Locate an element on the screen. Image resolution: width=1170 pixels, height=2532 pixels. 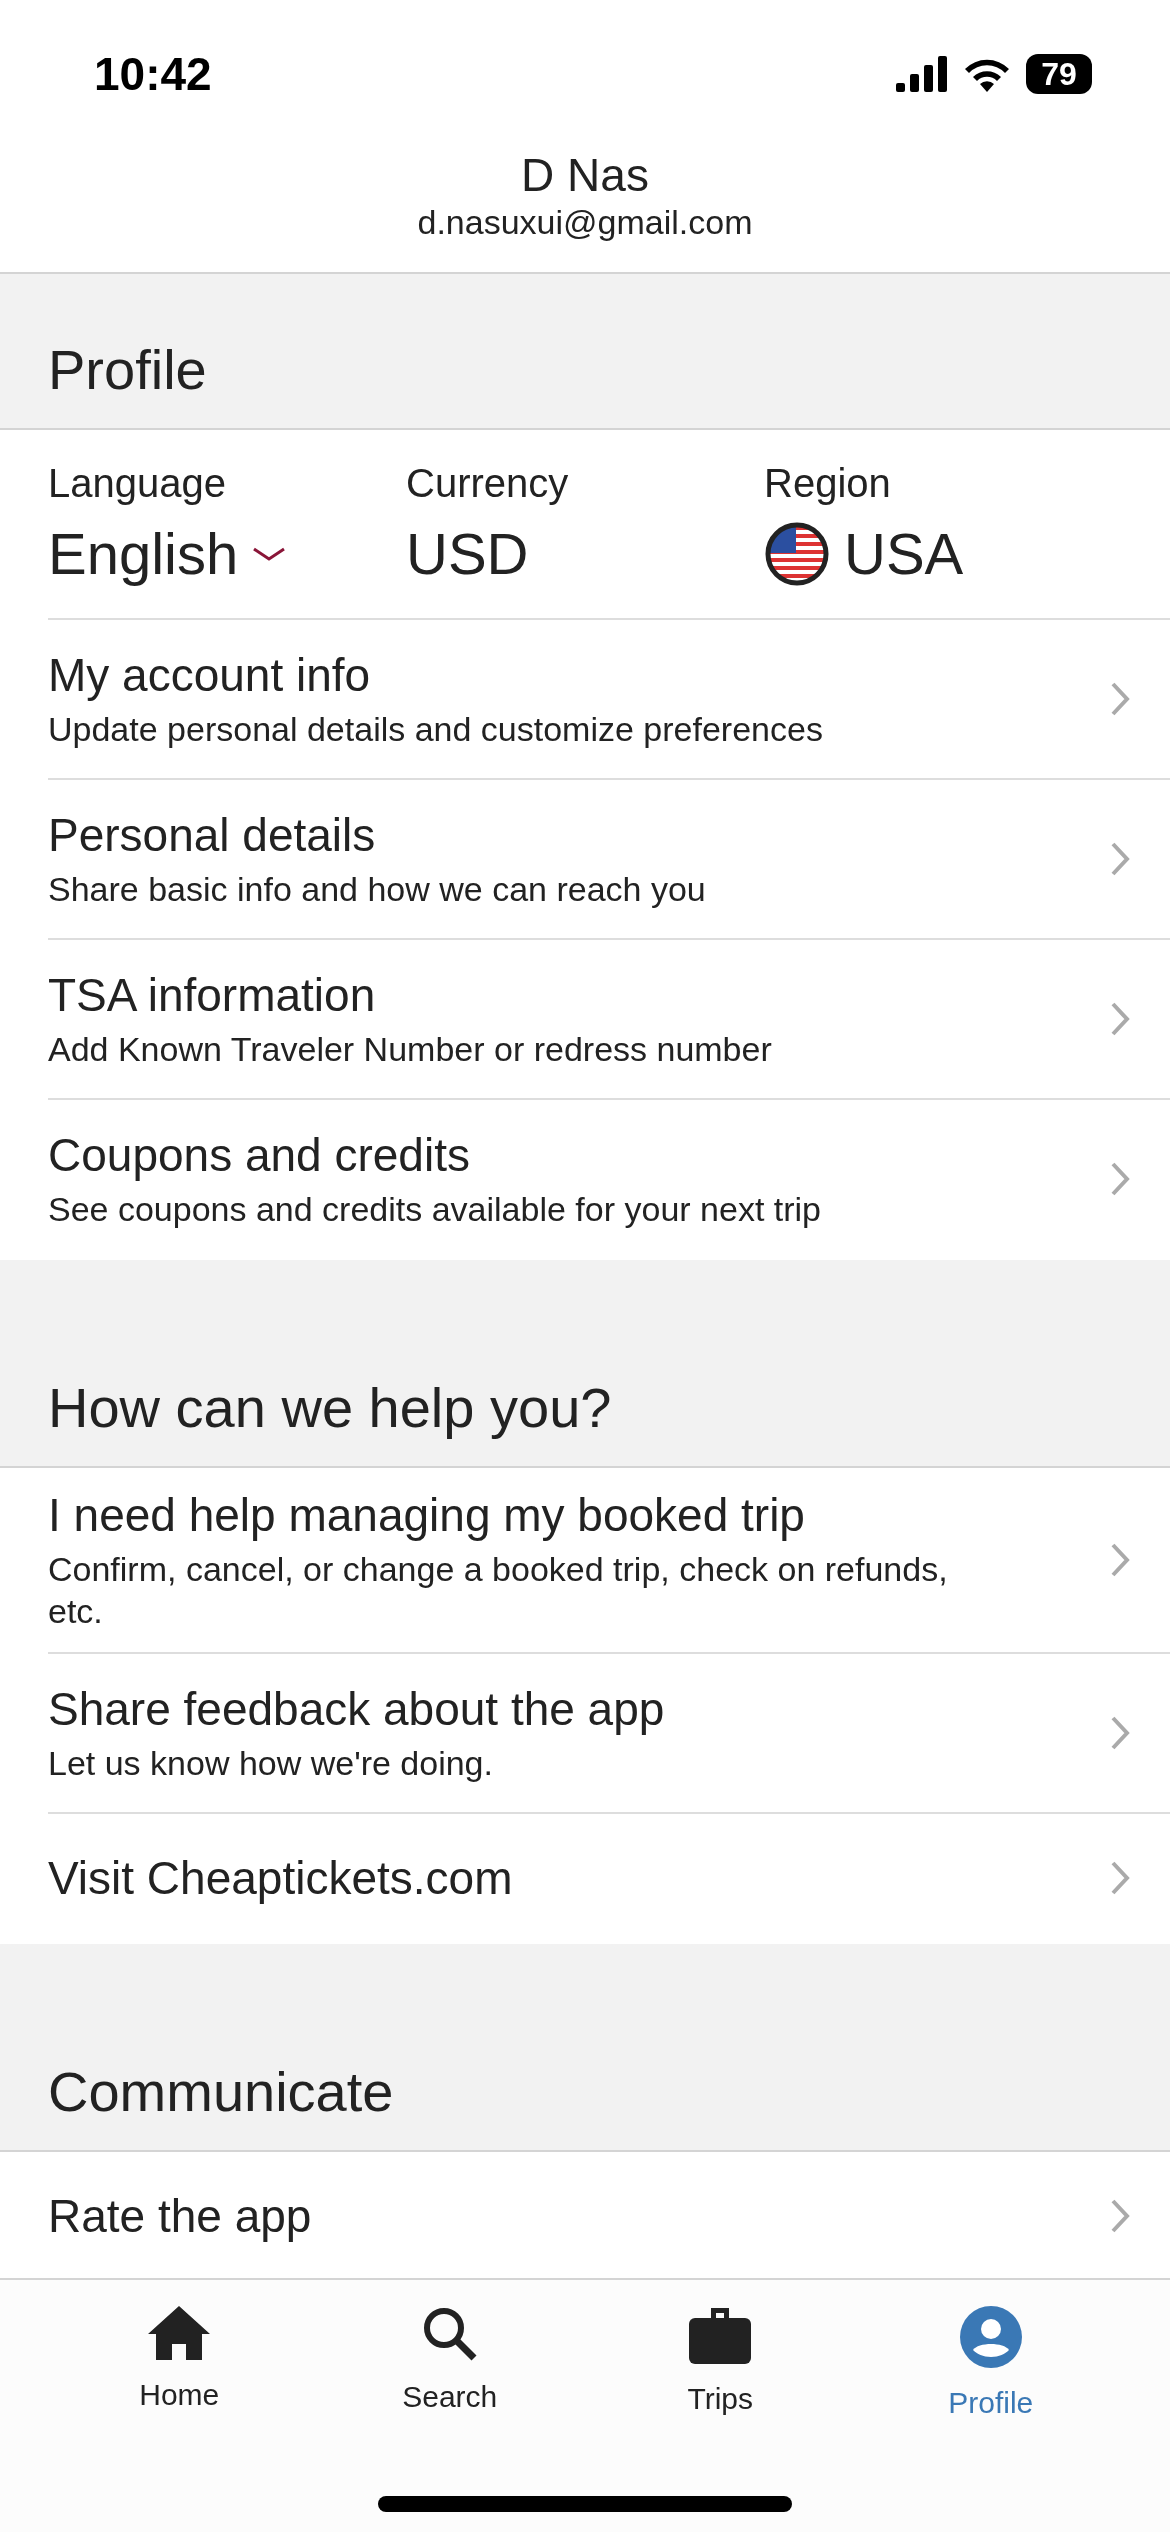
menu-item: Coupons and credits See coupons and credits available for your next trip is located at coordinates (609, 1180).